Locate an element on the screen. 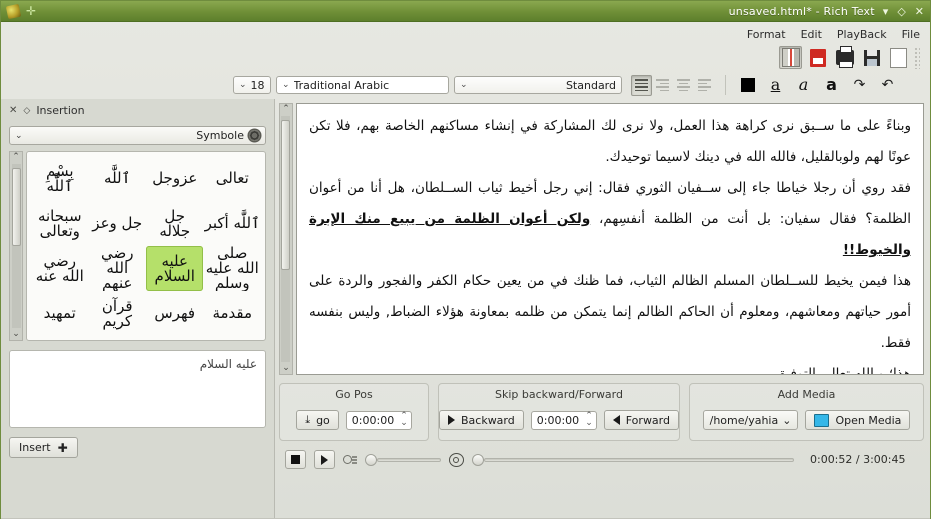 Image resolution: width=931 pixels, height=519 pixels. paragraph-style-combo: ⌄ Standard is located at coordinates (538, 85).